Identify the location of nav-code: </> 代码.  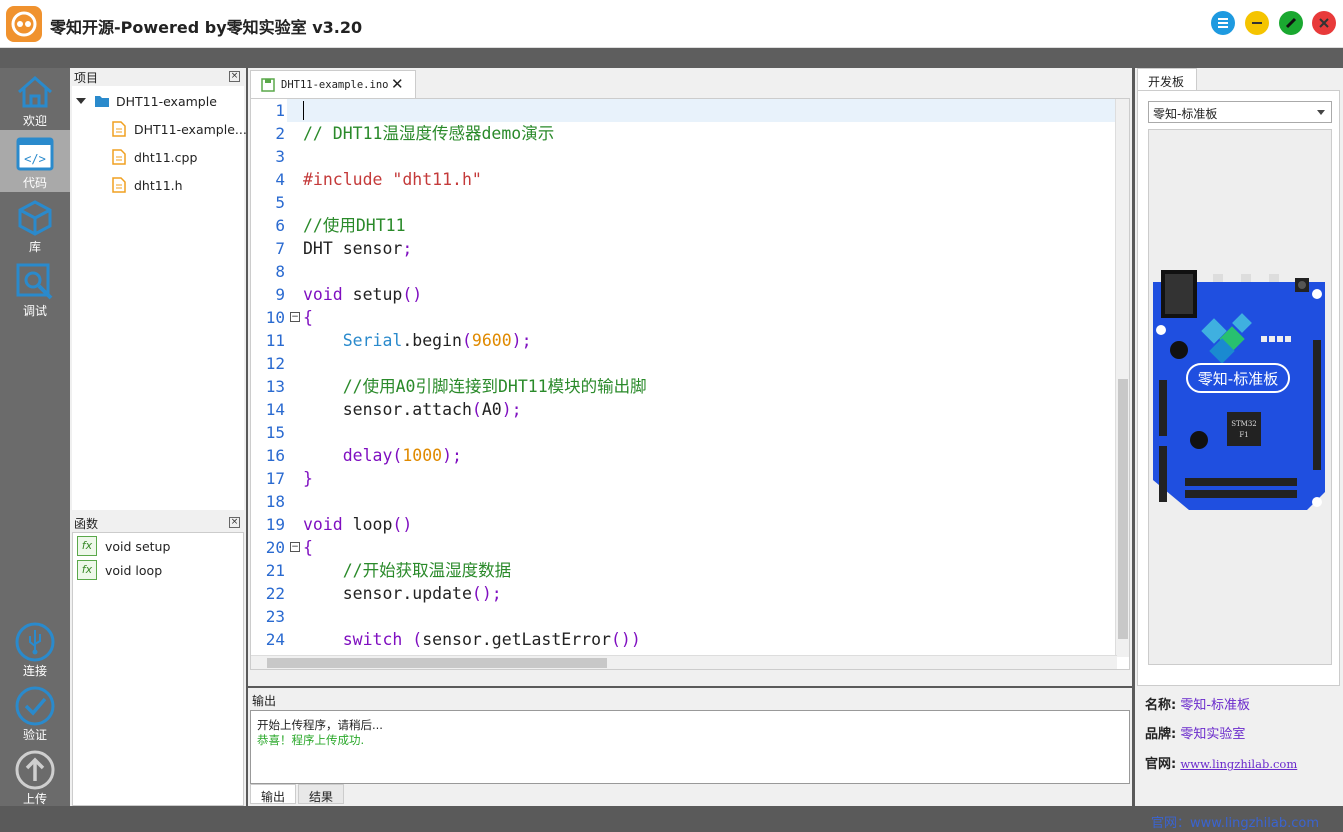
(35, 161).